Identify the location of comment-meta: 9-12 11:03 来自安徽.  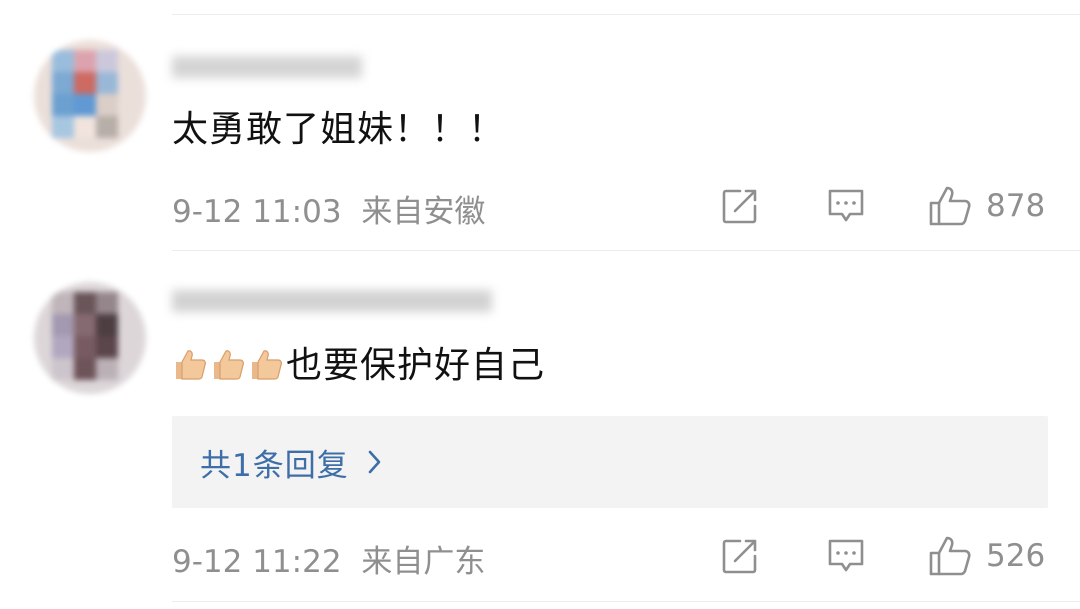
(328, 208).